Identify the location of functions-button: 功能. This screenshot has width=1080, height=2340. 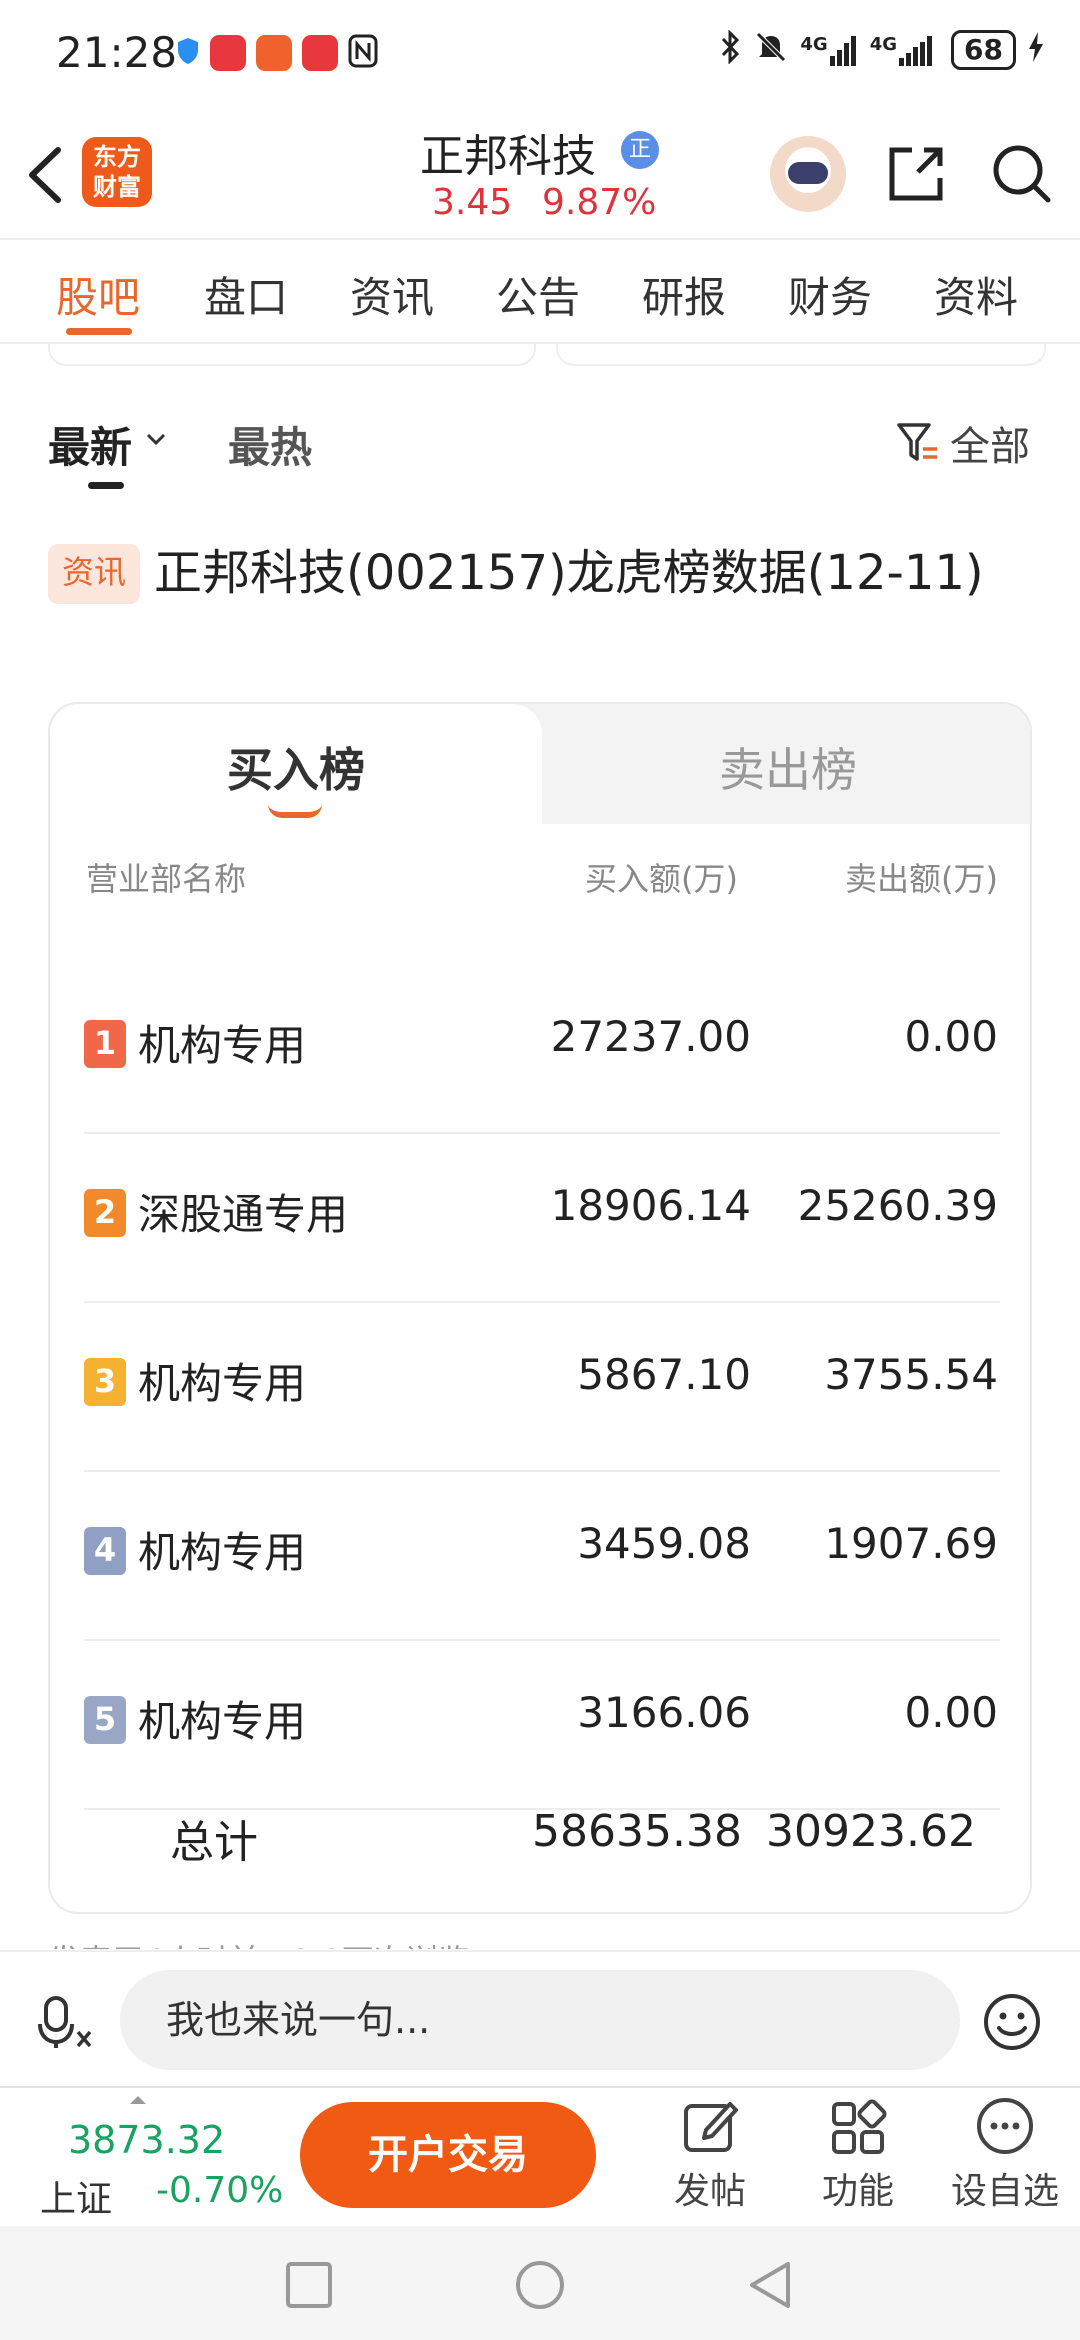
(858, 2155).